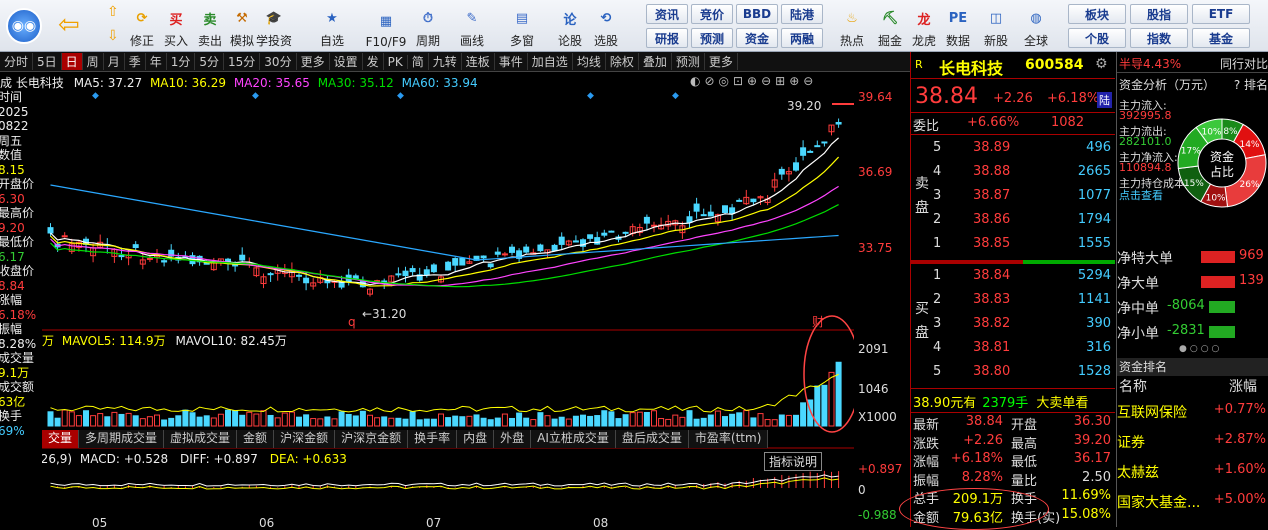 The image size is (1268, 530). What do you see at coordinates (1221, 14) in the screenshot?
I see `toolbar-market-button: ETF` at bounding box center [1221, 14].